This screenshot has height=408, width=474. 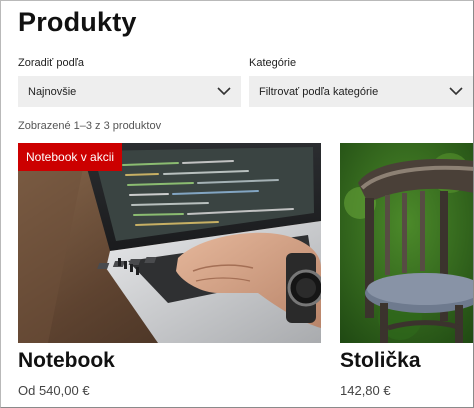 What do you see at coordinates (129, 91) in the screenshot?
I see `sort-select: Najnovšie` at bounding box center [129, 91].